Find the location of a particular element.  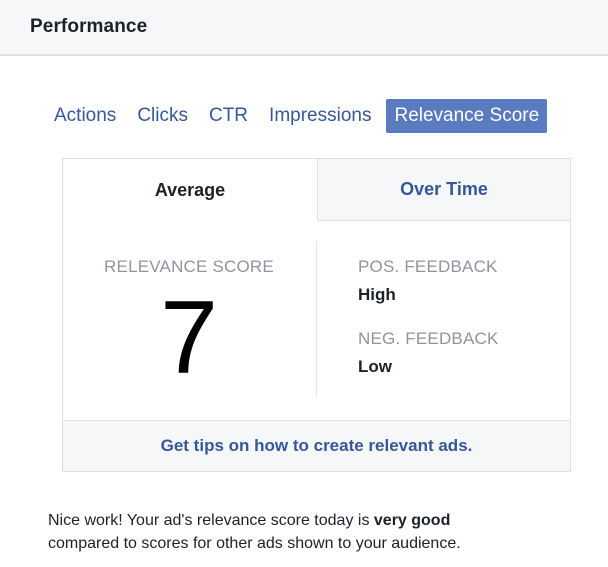

column-divider is located at coordinates (316, 319).